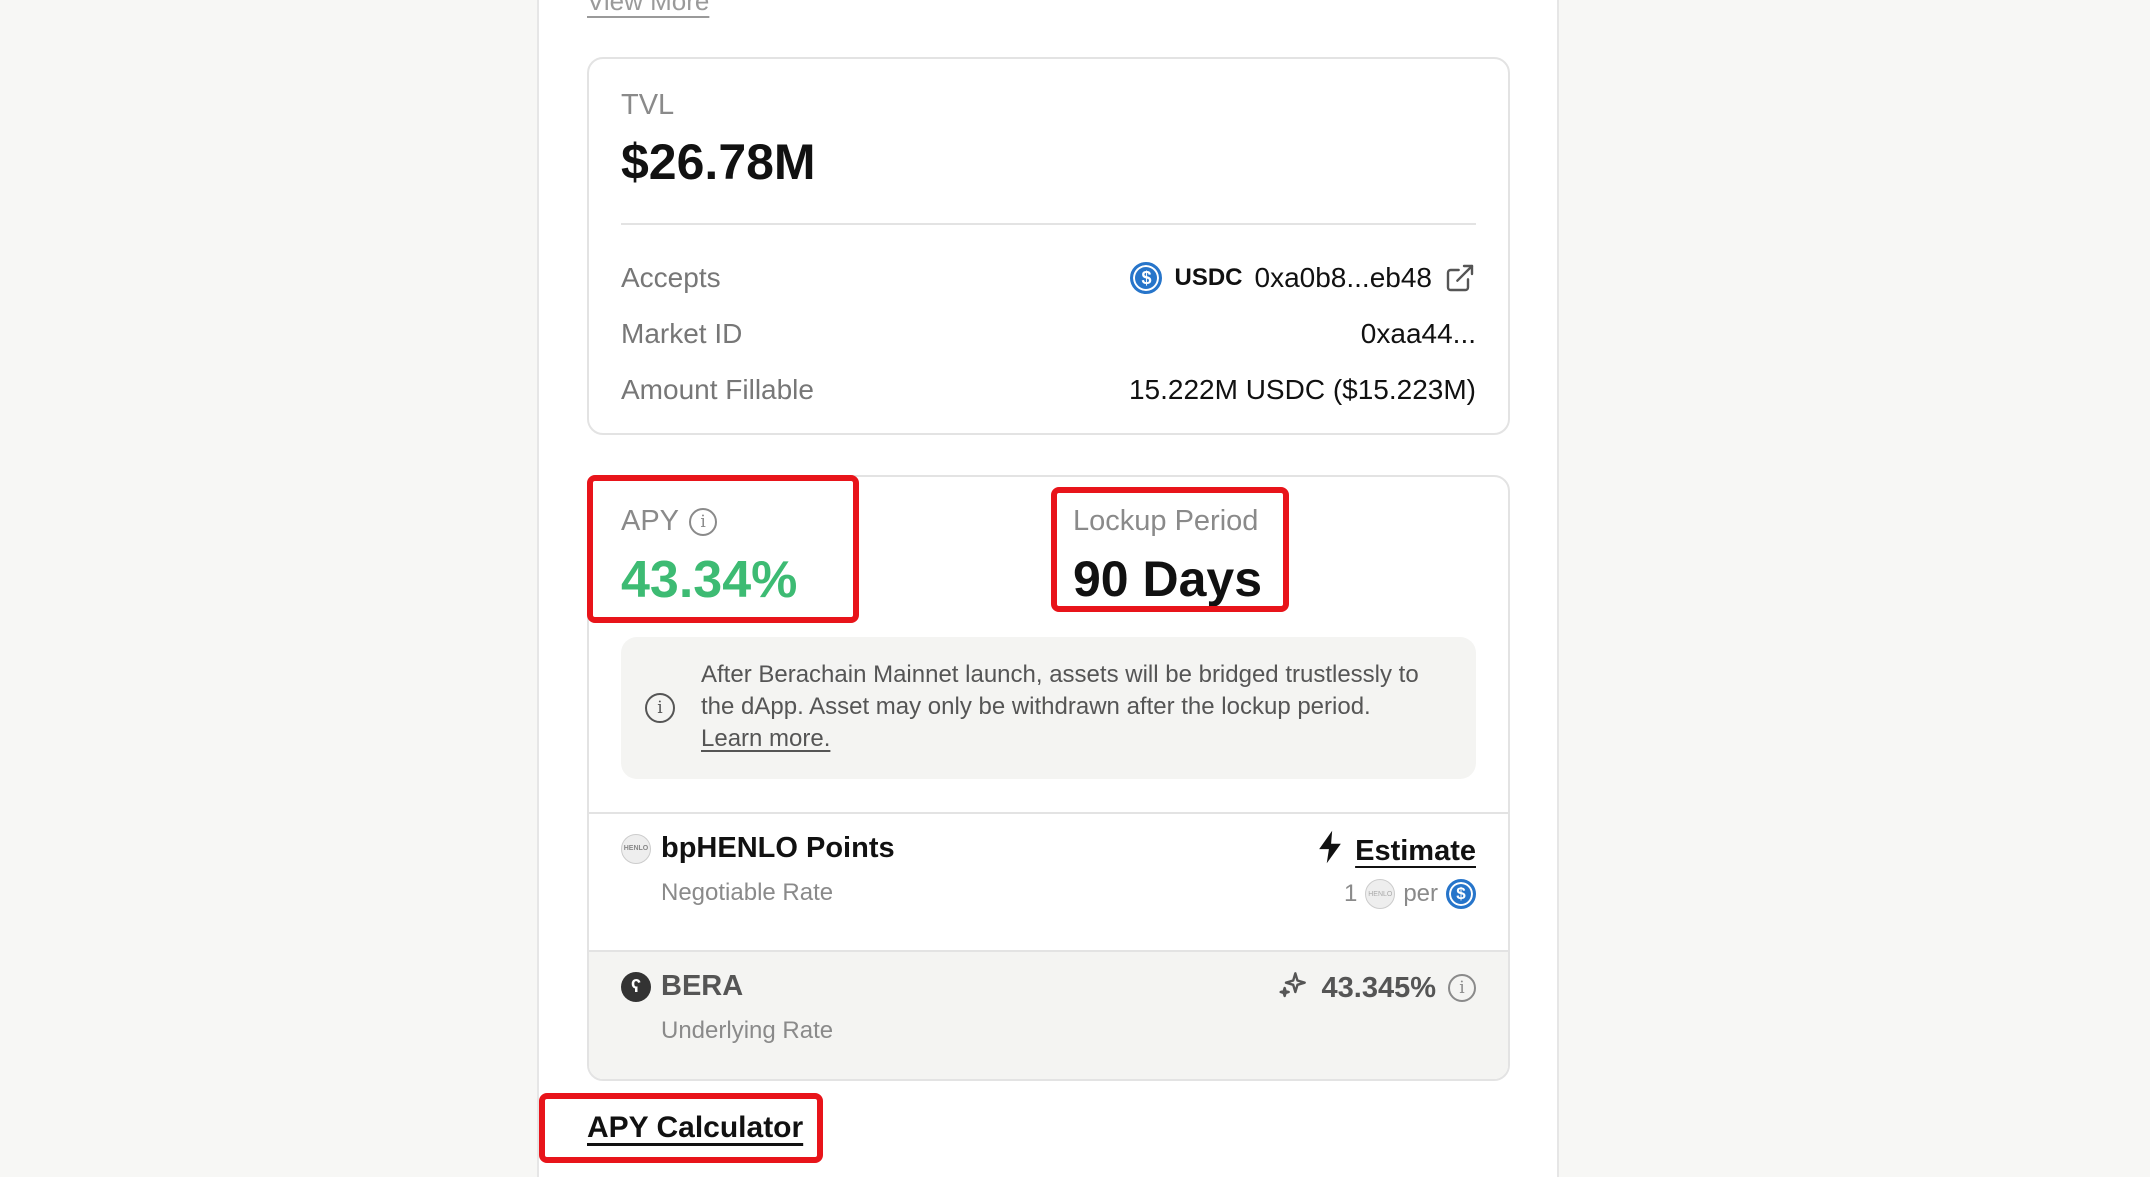  What do you see at coordinates (778, 848) in the screenshot?
I see `reward-name-text: bpHENLO Points` at bounding box center [778, 848].